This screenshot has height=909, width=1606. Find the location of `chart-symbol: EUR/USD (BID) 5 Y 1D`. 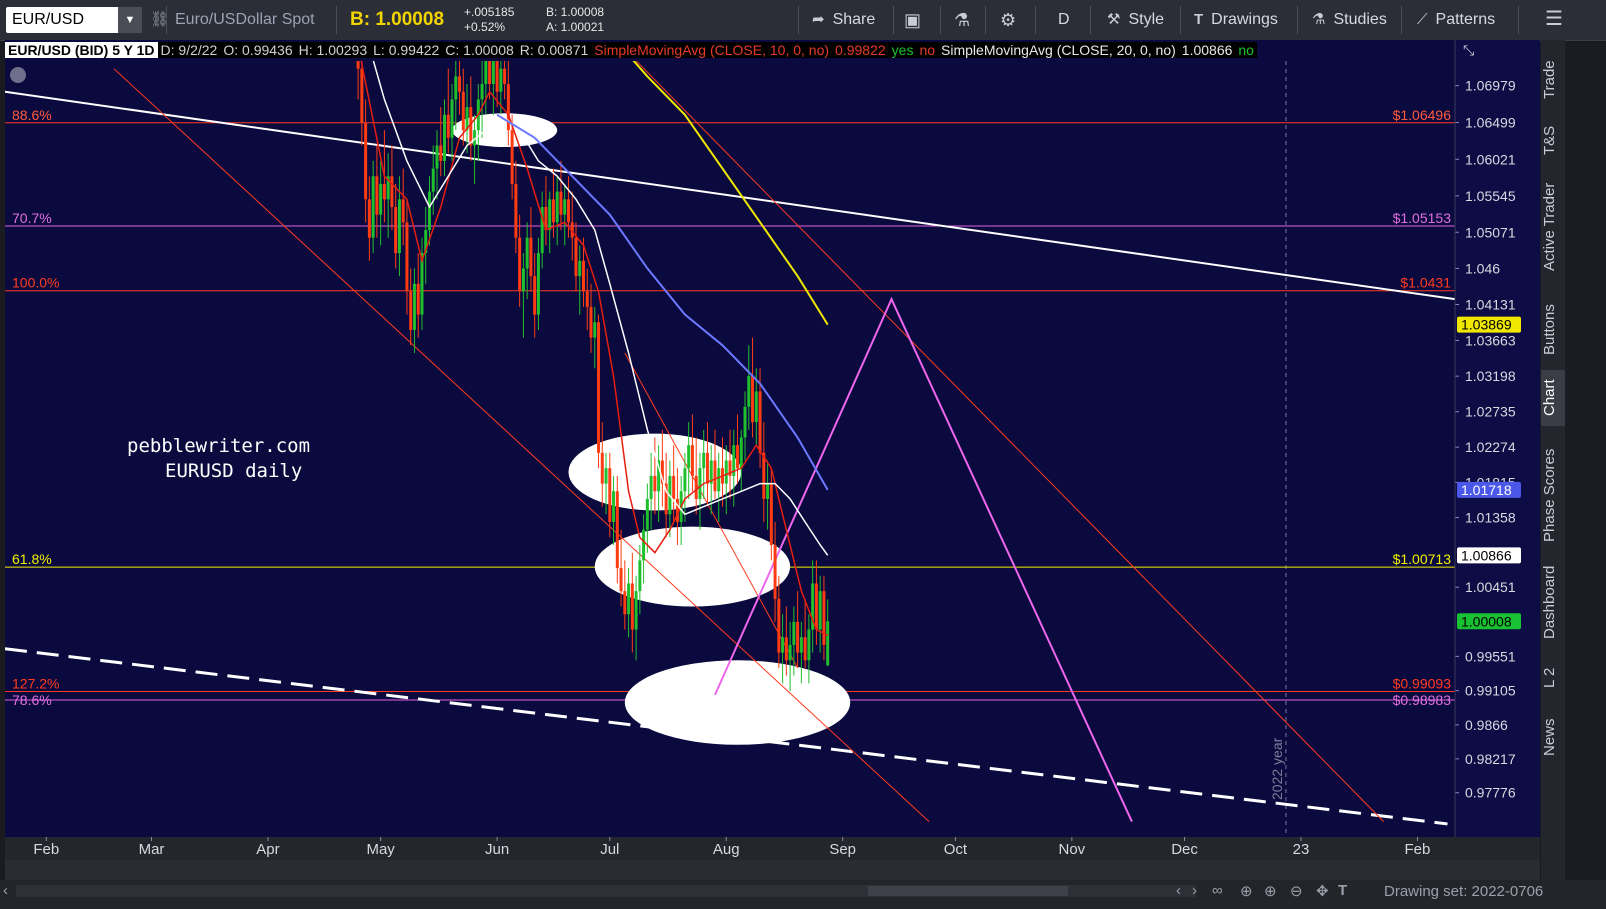

chart-symbol: EUR/USD (BID) 5 Y 1D is located at coordinates (81, 50).